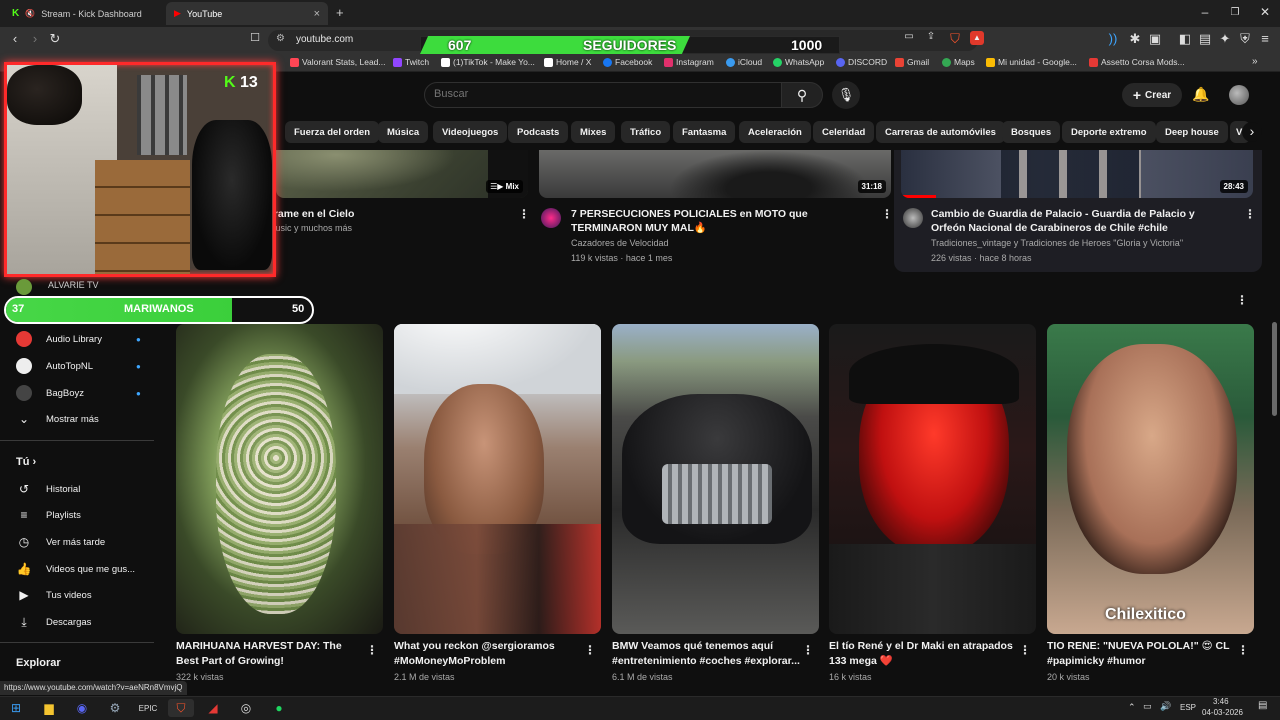  What do you see at coordinates (802, 95) in the screenshot?
I see `search-button: ⚲` at bounding box center [802, 95].